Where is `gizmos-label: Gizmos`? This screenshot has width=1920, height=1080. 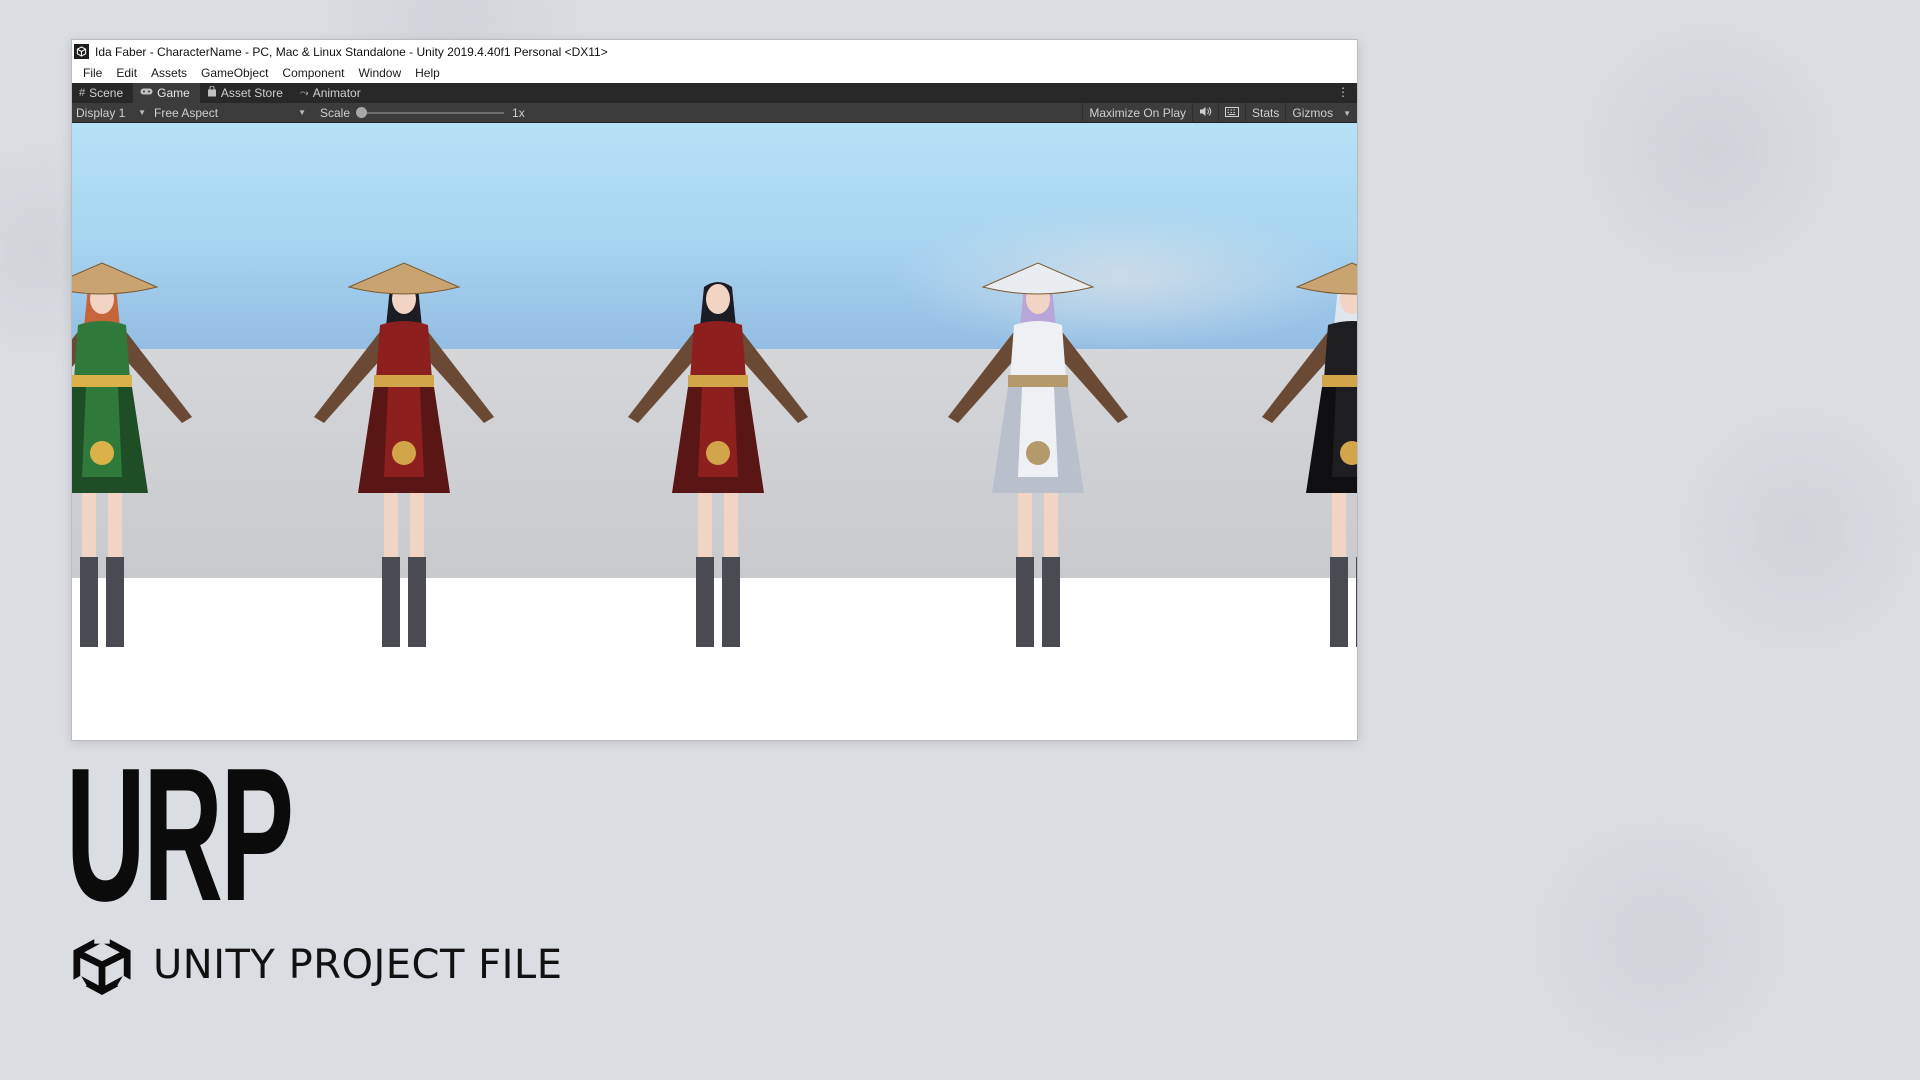
gizmos-label: Gizmos is located at coordinates (1313, 113).